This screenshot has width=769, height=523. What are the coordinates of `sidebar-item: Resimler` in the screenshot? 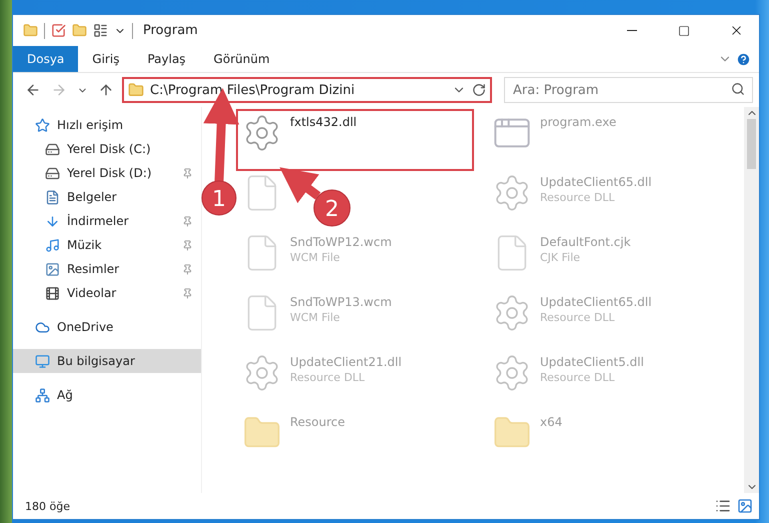 It's located at (107, 269).